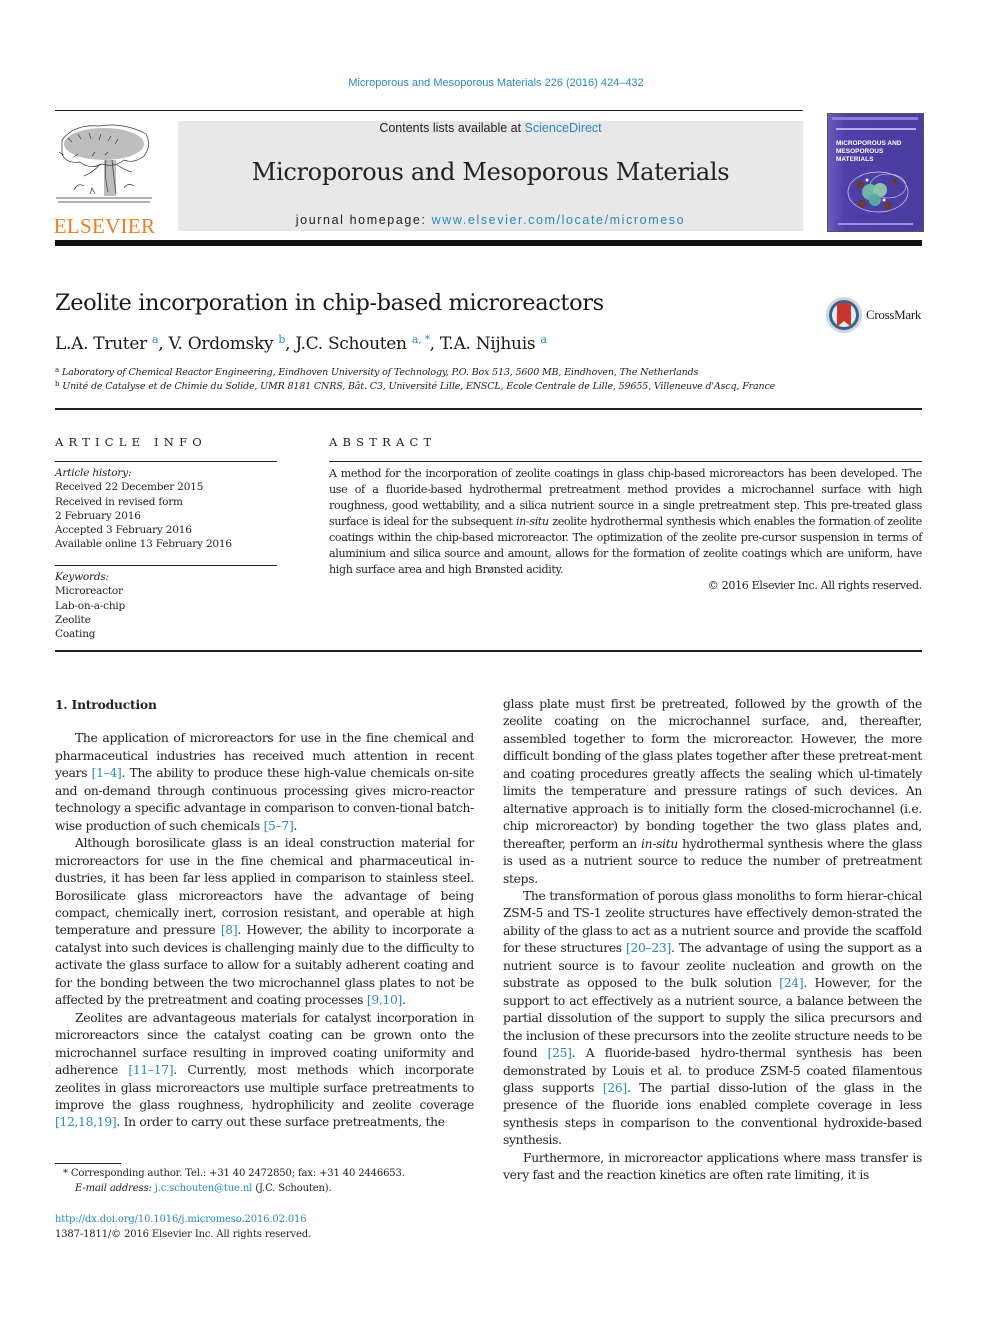 This screenshot has width=992, height=1323. I want to click on history-entry: 2 February 2016, so click(98, 515).